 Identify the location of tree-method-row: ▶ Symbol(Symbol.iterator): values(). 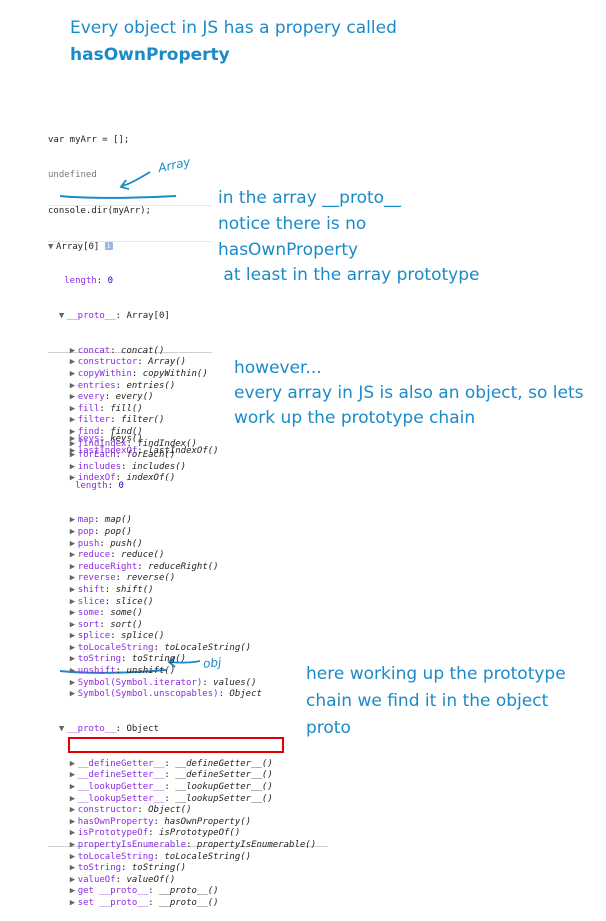
(188, 684).